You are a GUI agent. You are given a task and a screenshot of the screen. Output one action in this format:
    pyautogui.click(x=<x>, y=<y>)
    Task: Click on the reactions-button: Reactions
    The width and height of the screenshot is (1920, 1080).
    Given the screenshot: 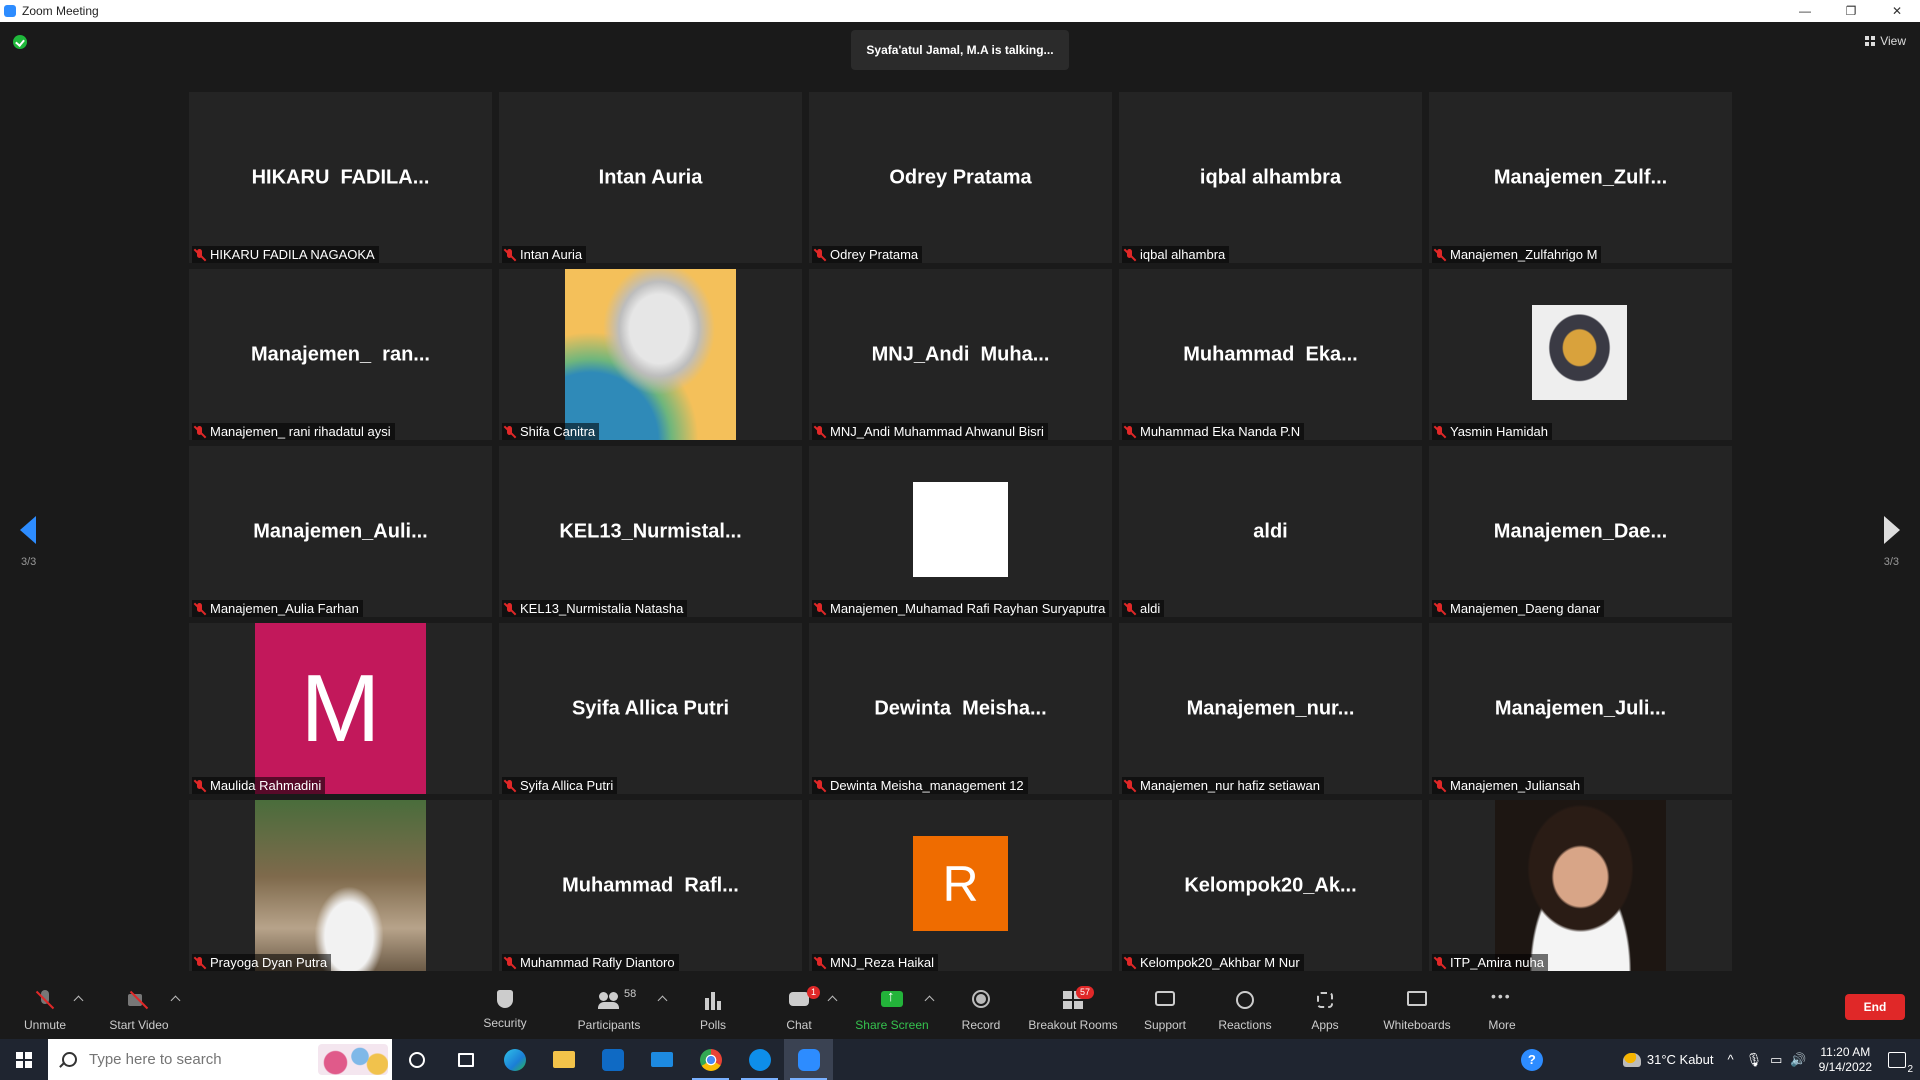 What is the action you would take?
    pyautogui.click(x=1245, y=1009)
    